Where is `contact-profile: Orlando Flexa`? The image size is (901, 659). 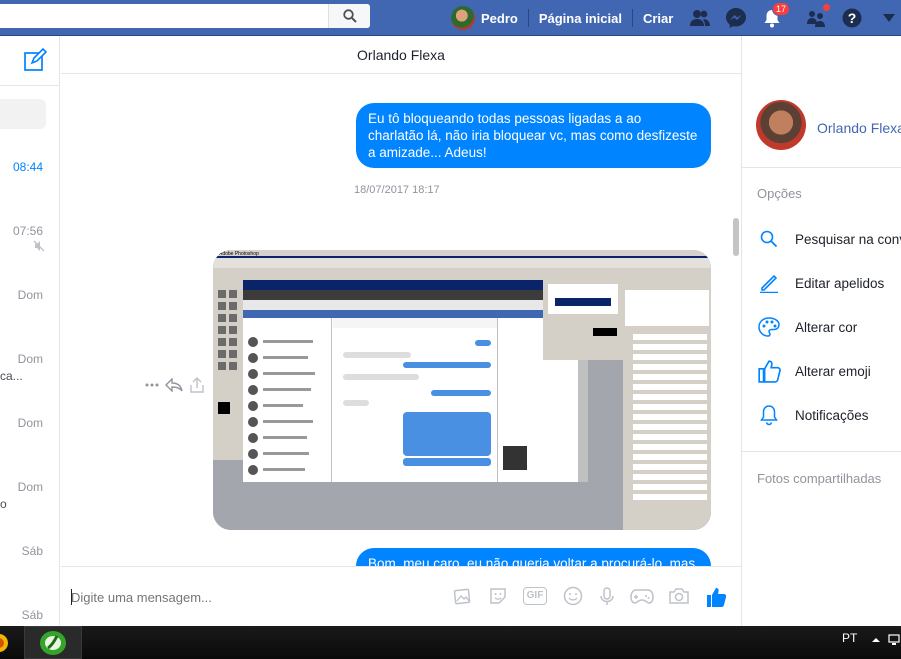 contact-profile: Orlando Flexa is located at coordinates (821, 102).